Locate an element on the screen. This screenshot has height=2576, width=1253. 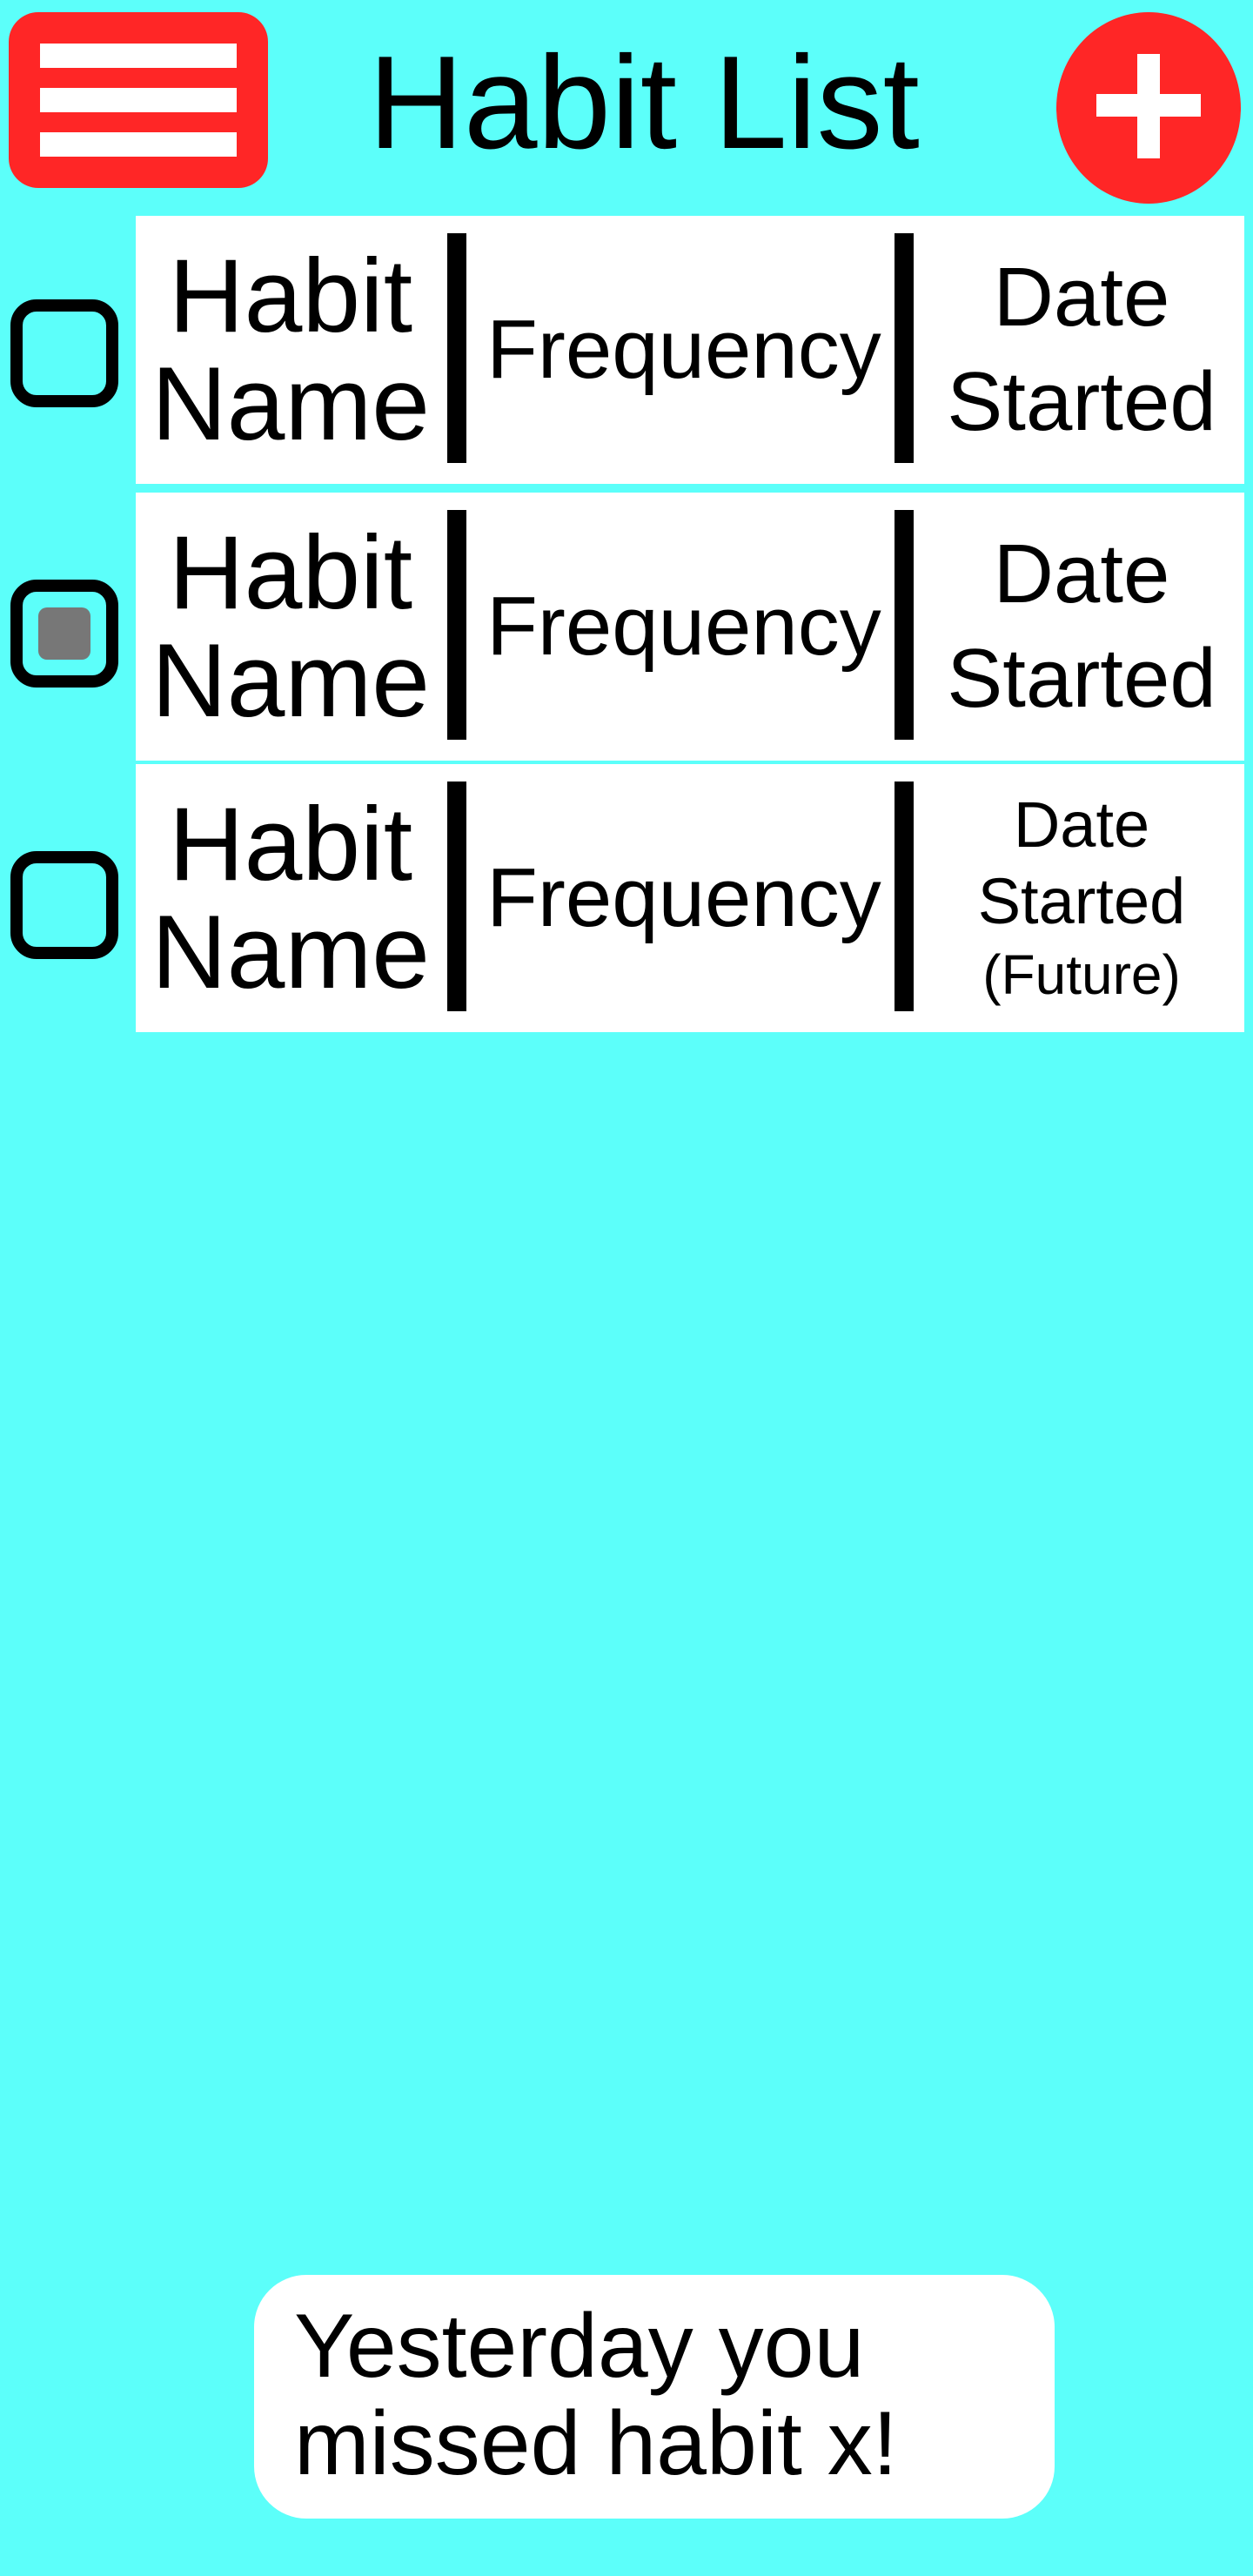
future-note: (Future) is located at coordinates (1081, 974).